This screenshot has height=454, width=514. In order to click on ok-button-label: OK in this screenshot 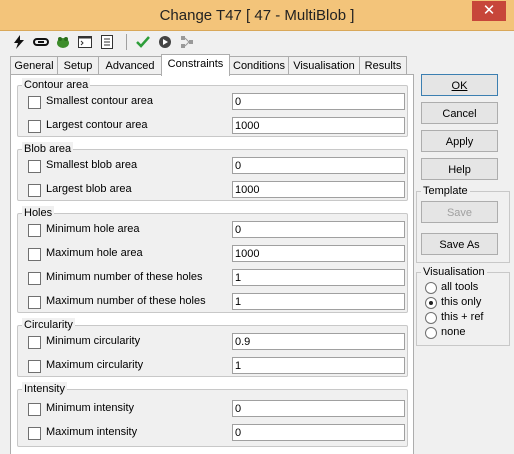, I will do `click(459, 86)`.